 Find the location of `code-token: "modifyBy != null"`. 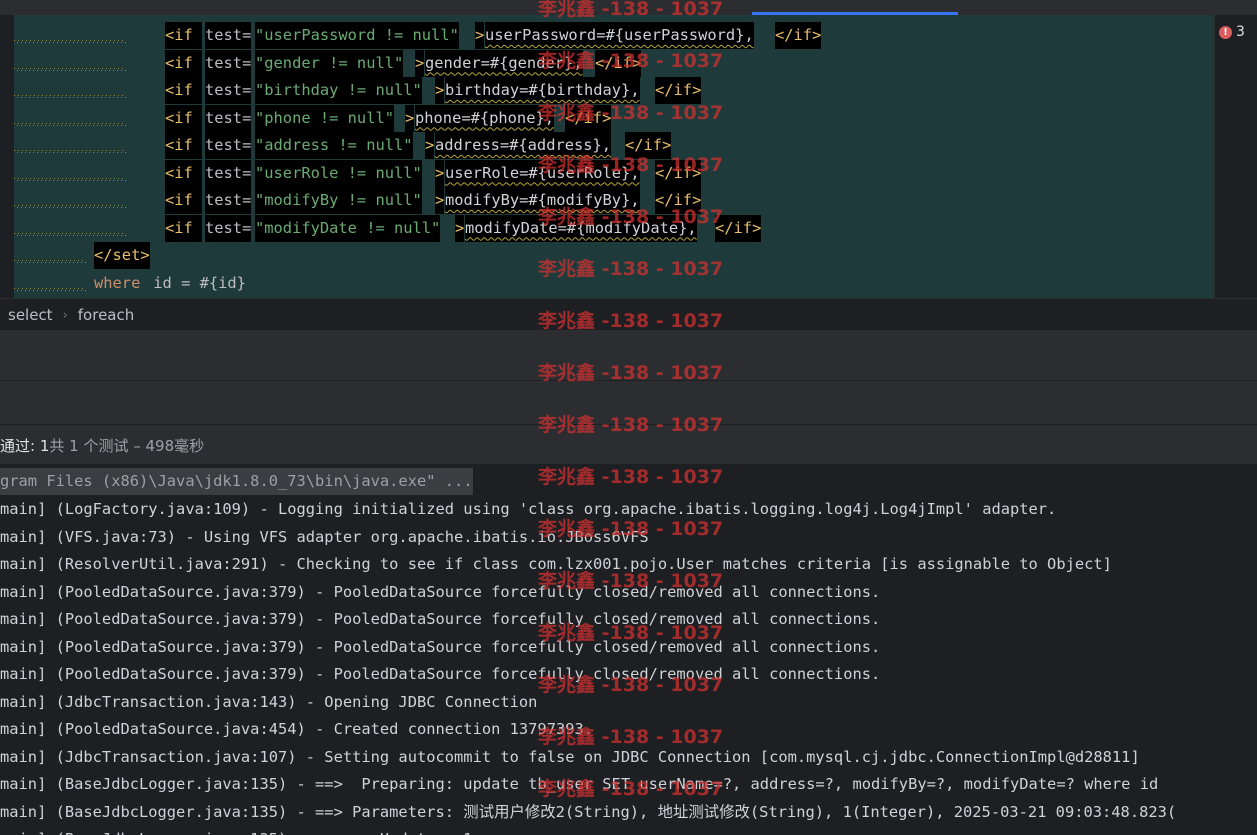

code-token: "modifyBy != null" is located at coordinates (338, 200).